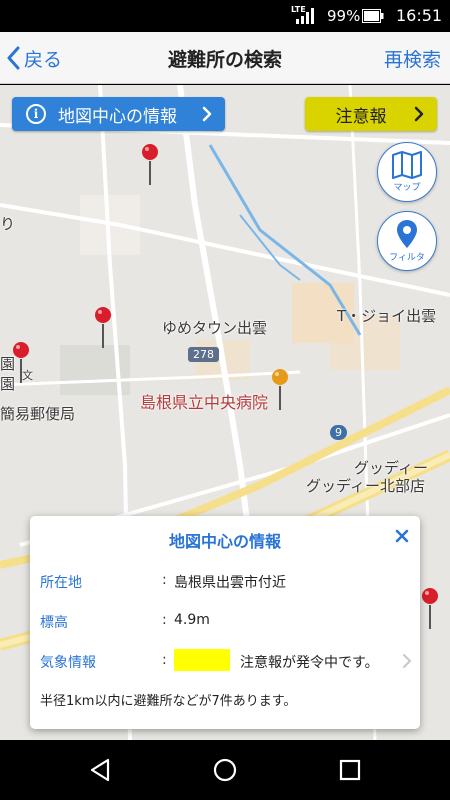 The width and height of the screenshot is (450, 800). I want to click on elevation-row: 標高 : 4.9m, so click(225, 621).